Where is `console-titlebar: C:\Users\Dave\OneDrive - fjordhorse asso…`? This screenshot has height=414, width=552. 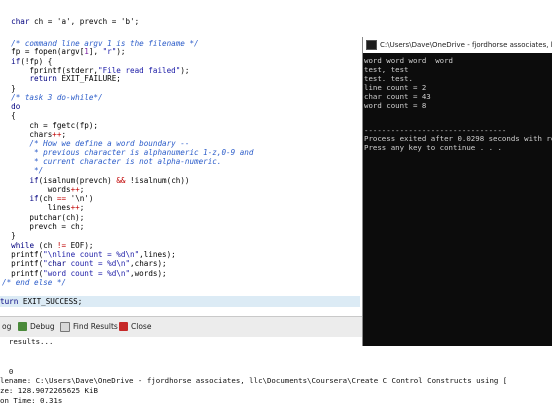 console-titlebar: C:\Users\Dave\OneDrive - fjordhorse asso… is located at coordinates (457, 45).